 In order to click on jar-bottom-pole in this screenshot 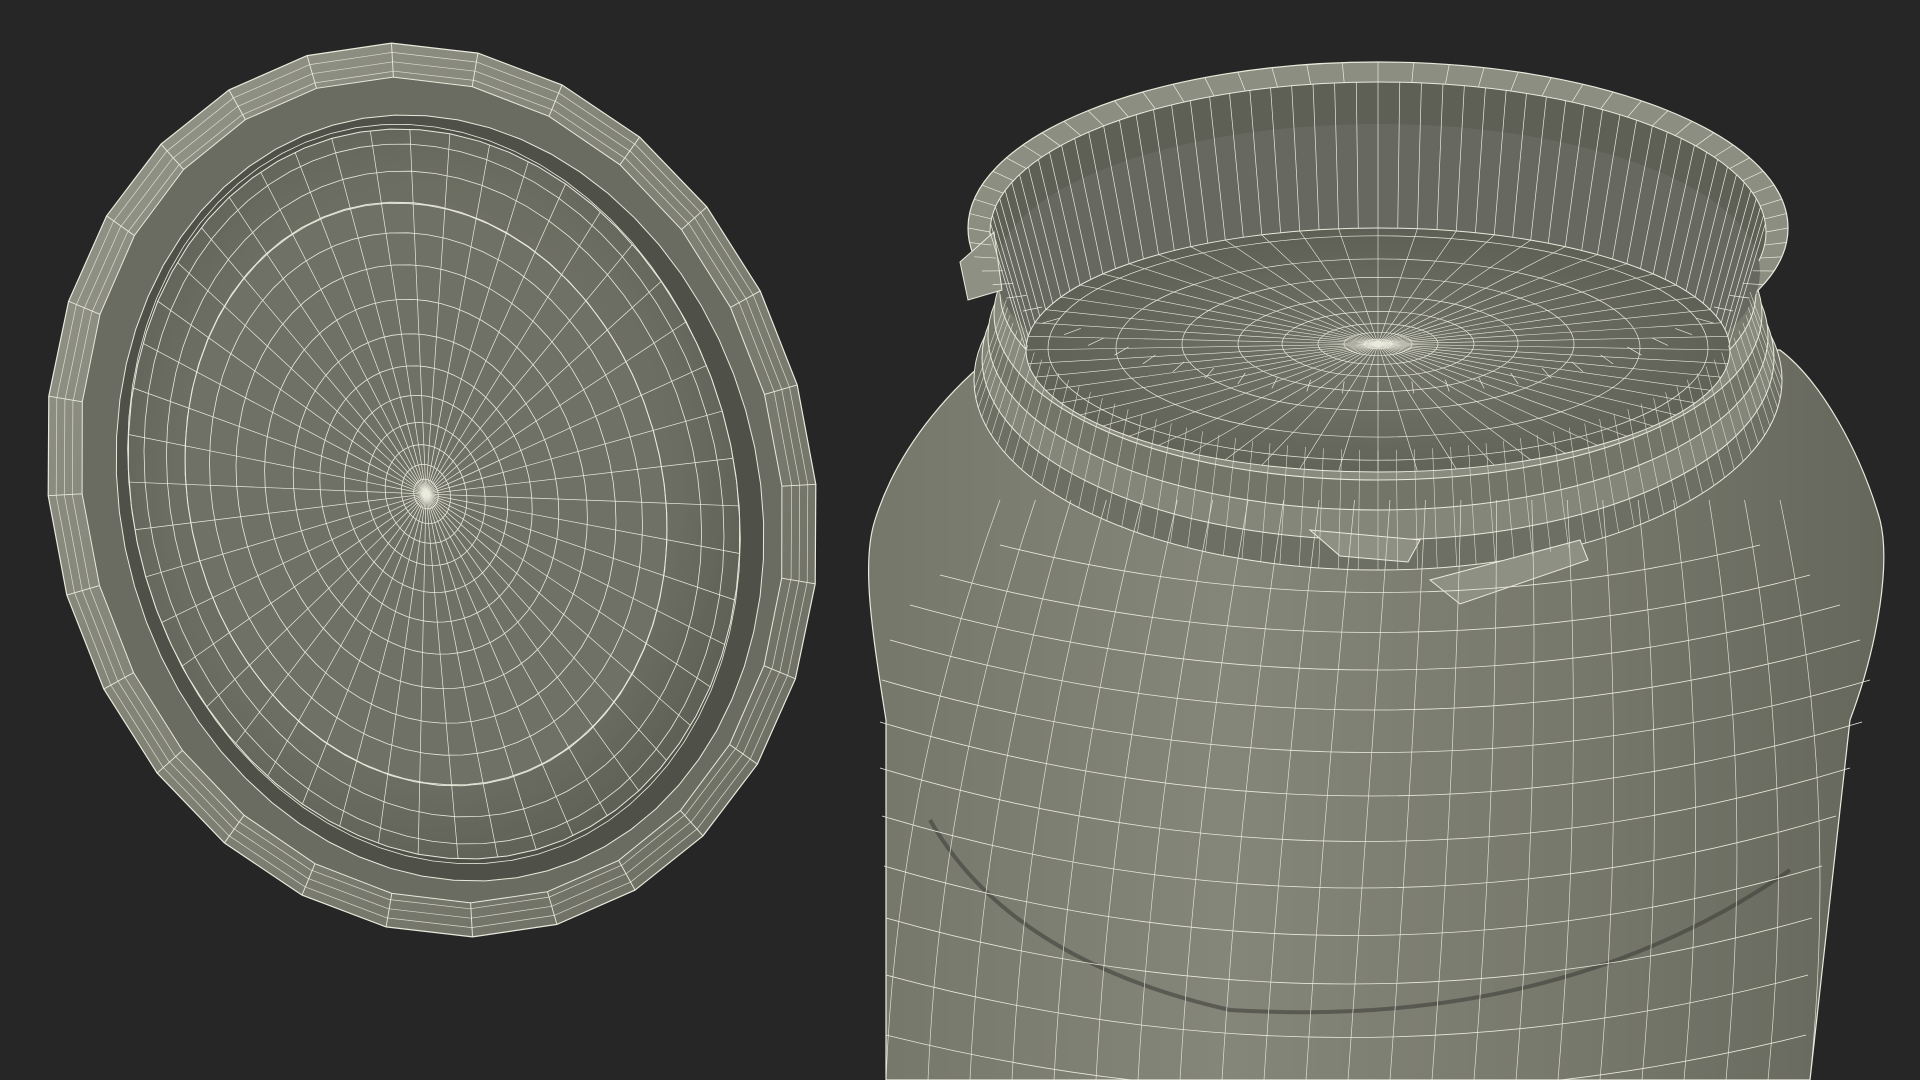, I will do `click(1378, 344)`.